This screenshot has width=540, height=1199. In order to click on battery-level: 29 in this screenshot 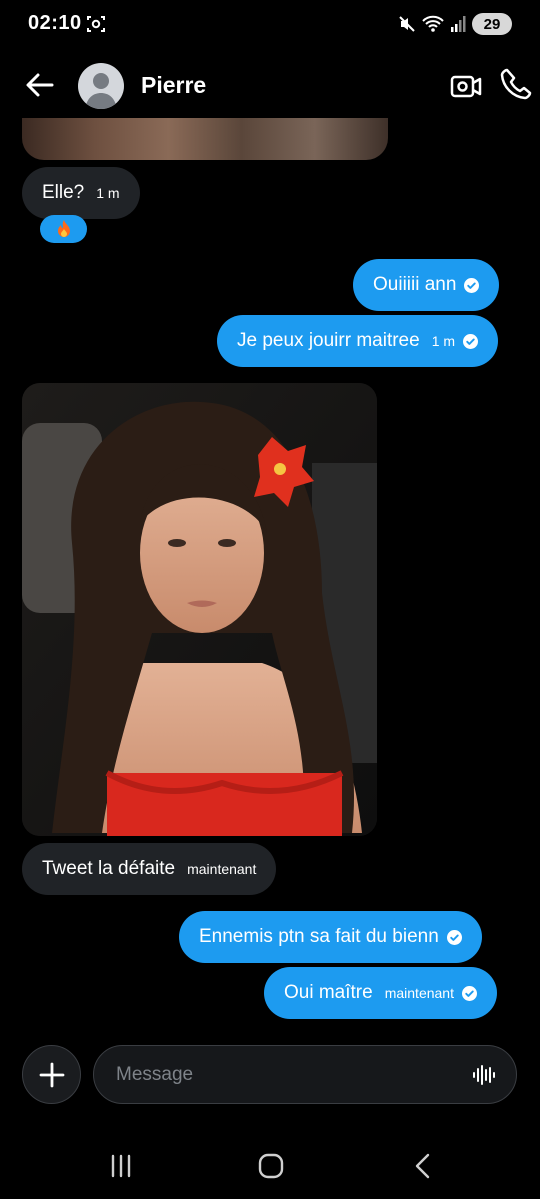, I will do `click(492, 24)`.